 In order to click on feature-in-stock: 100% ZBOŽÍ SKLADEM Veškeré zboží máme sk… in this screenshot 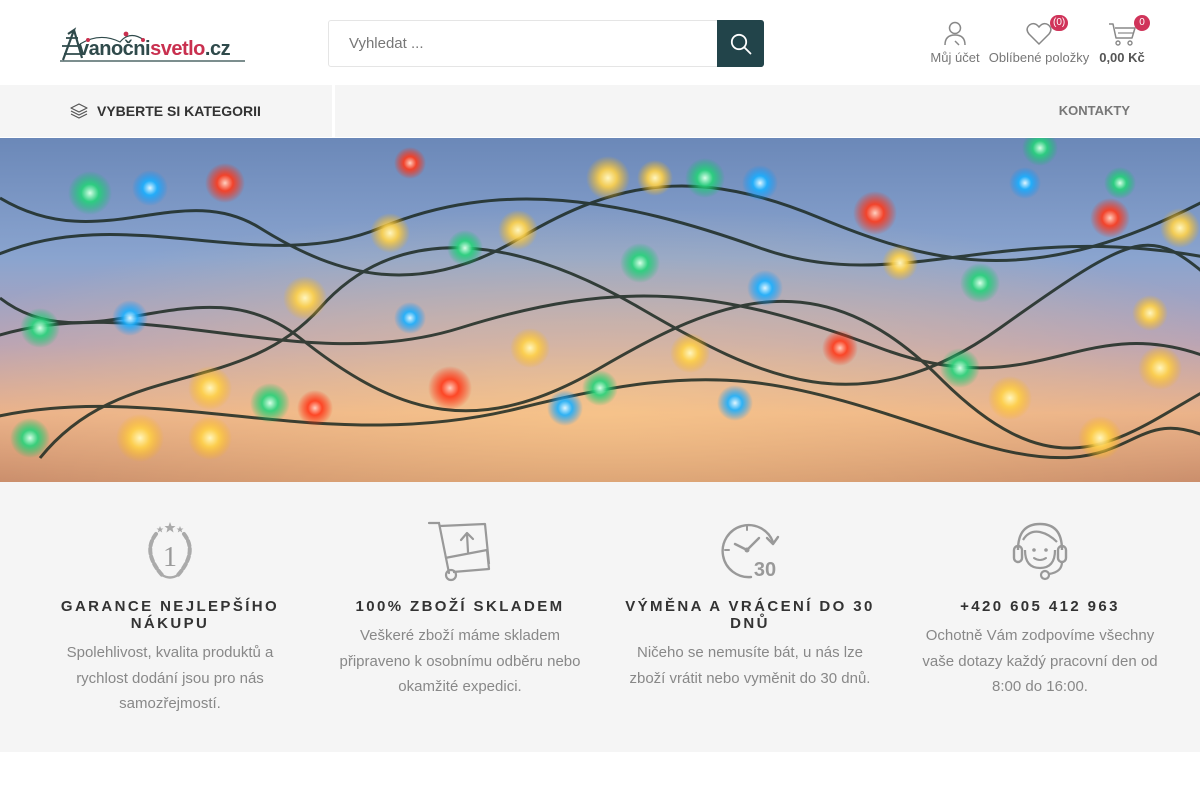, I will do `click(460, 610)`.